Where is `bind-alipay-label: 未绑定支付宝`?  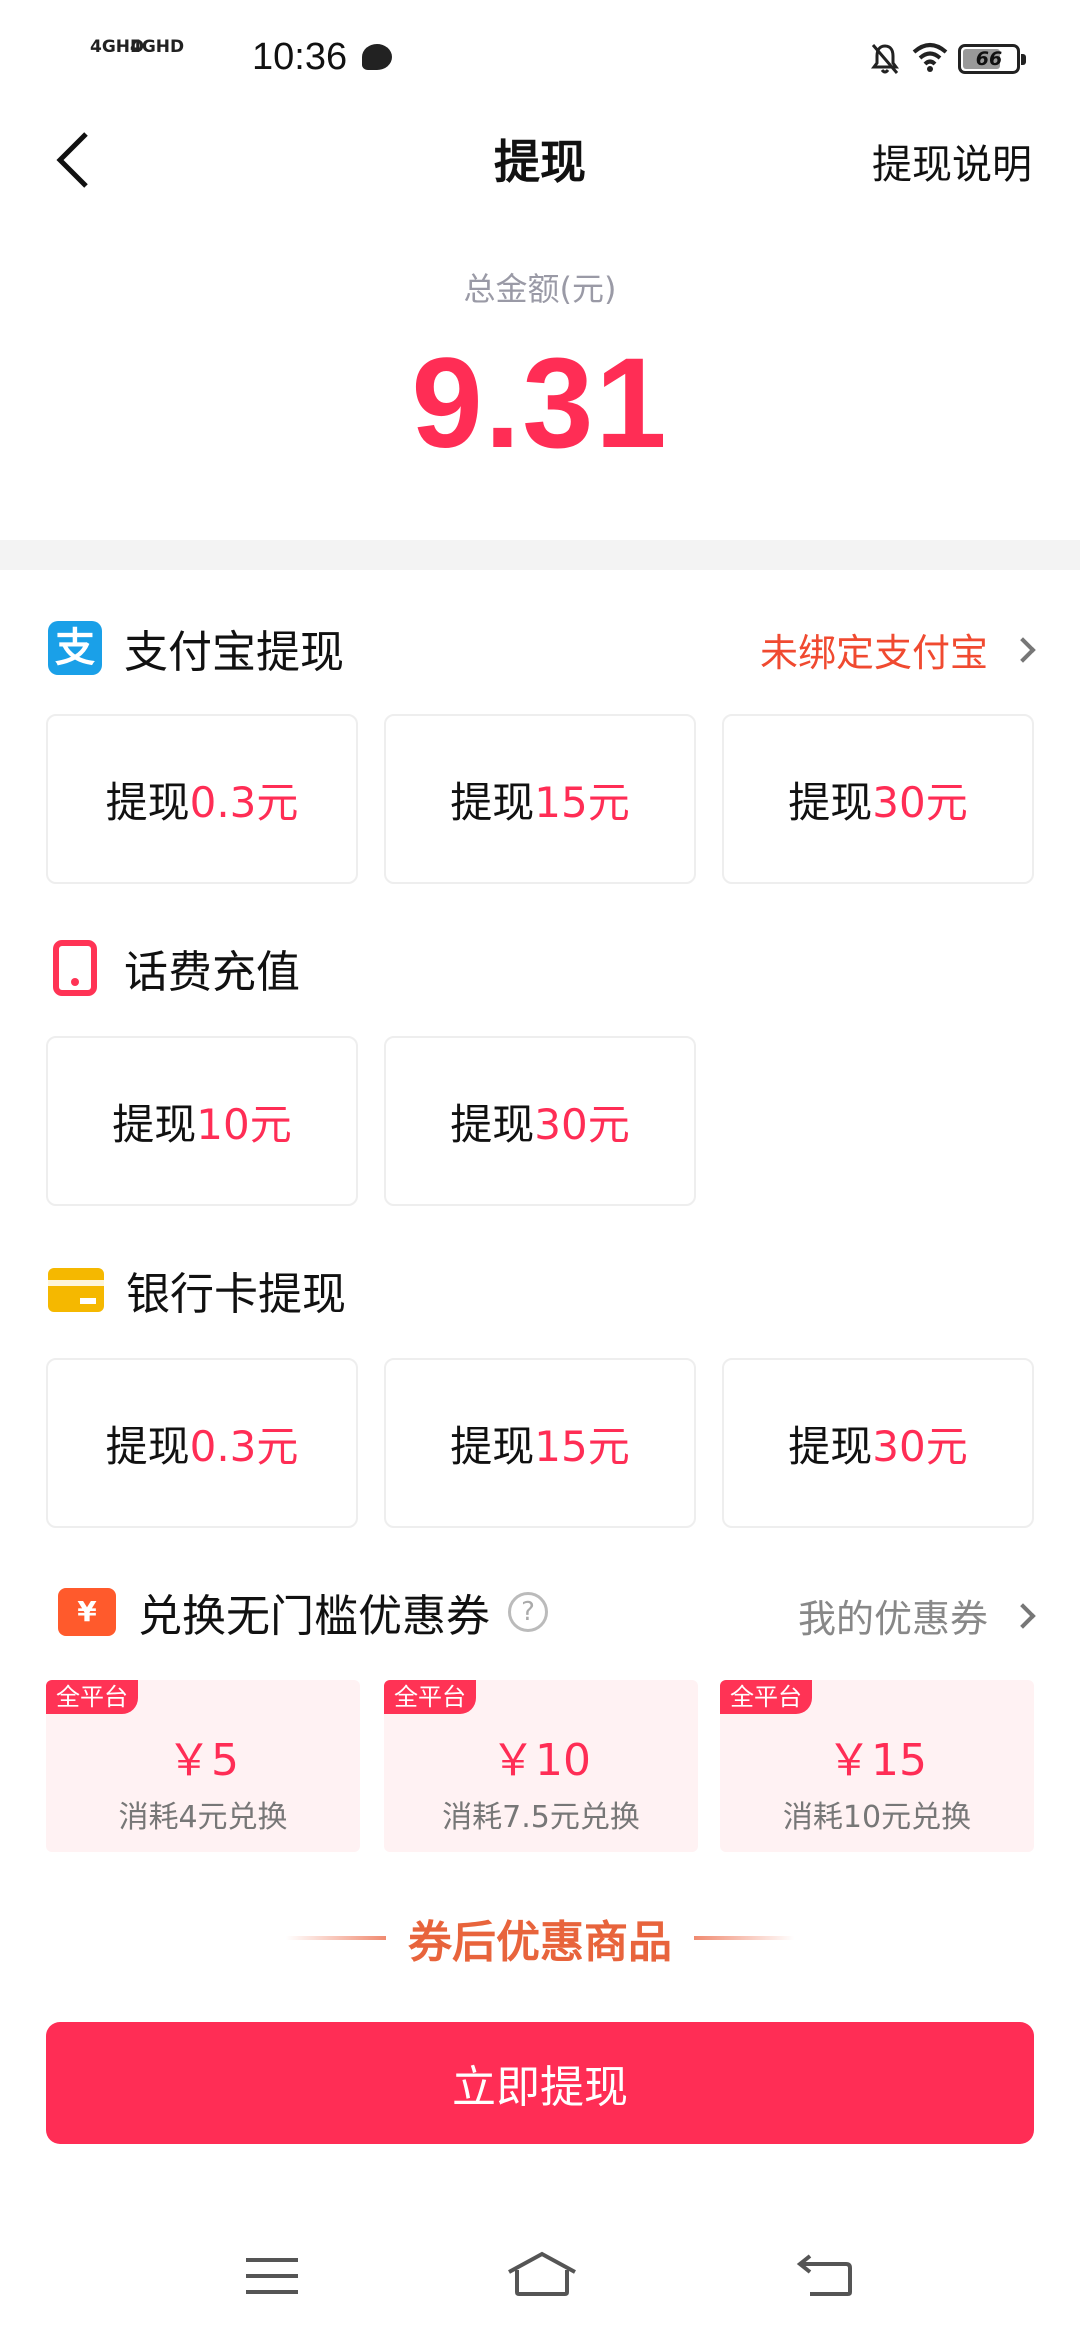
bind-alipay-label: 未绑定支付宝 is located at coordinates (873, 653).